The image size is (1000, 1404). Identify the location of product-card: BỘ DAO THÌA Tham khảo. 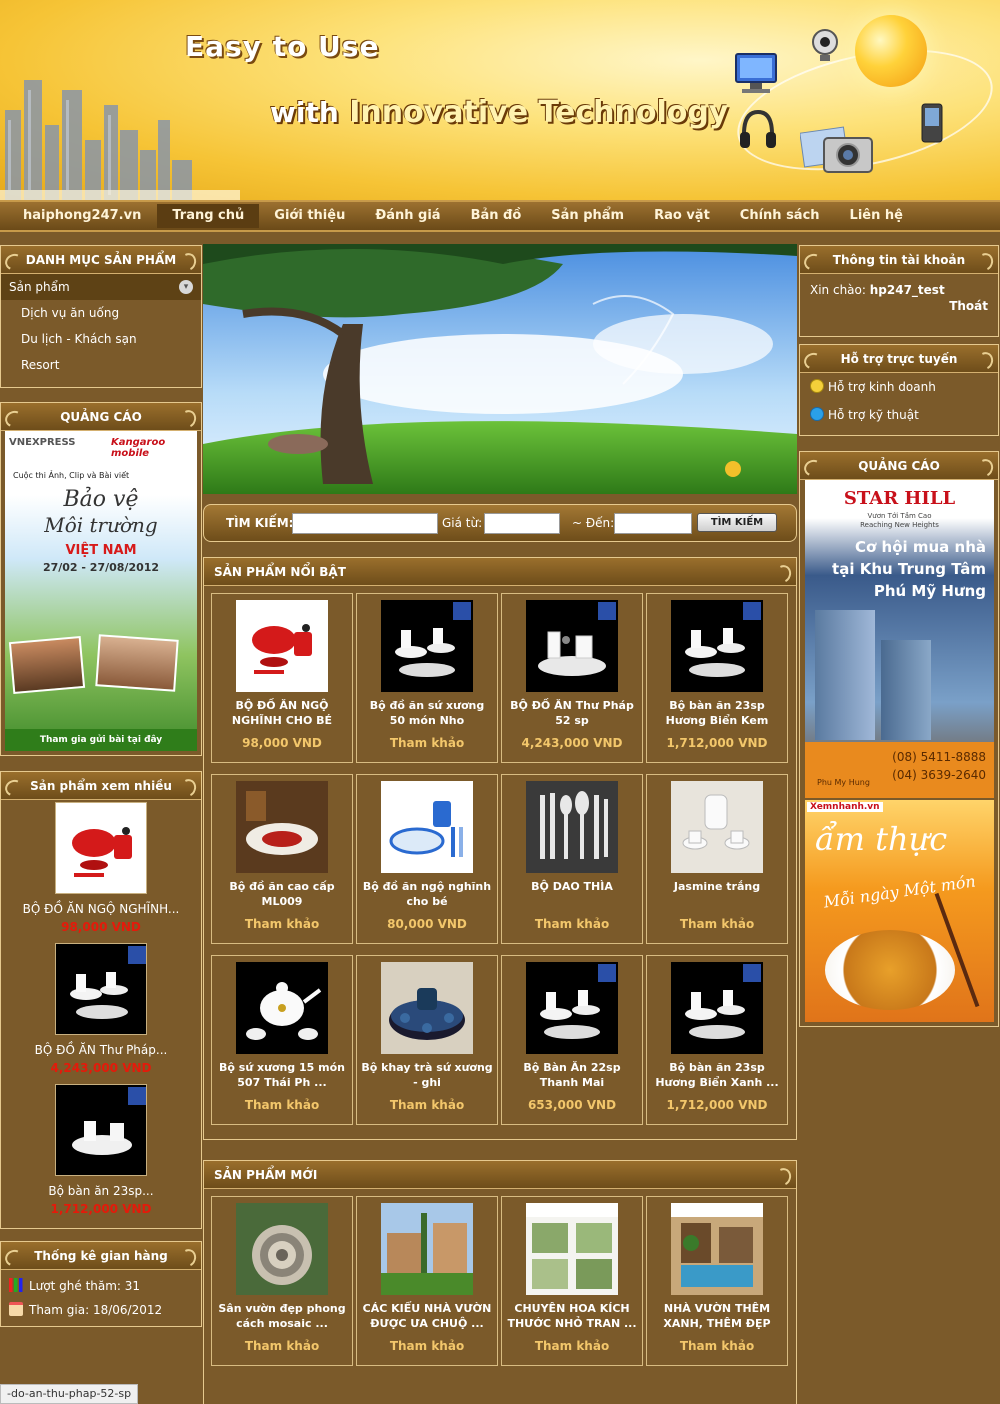
(572, 859).